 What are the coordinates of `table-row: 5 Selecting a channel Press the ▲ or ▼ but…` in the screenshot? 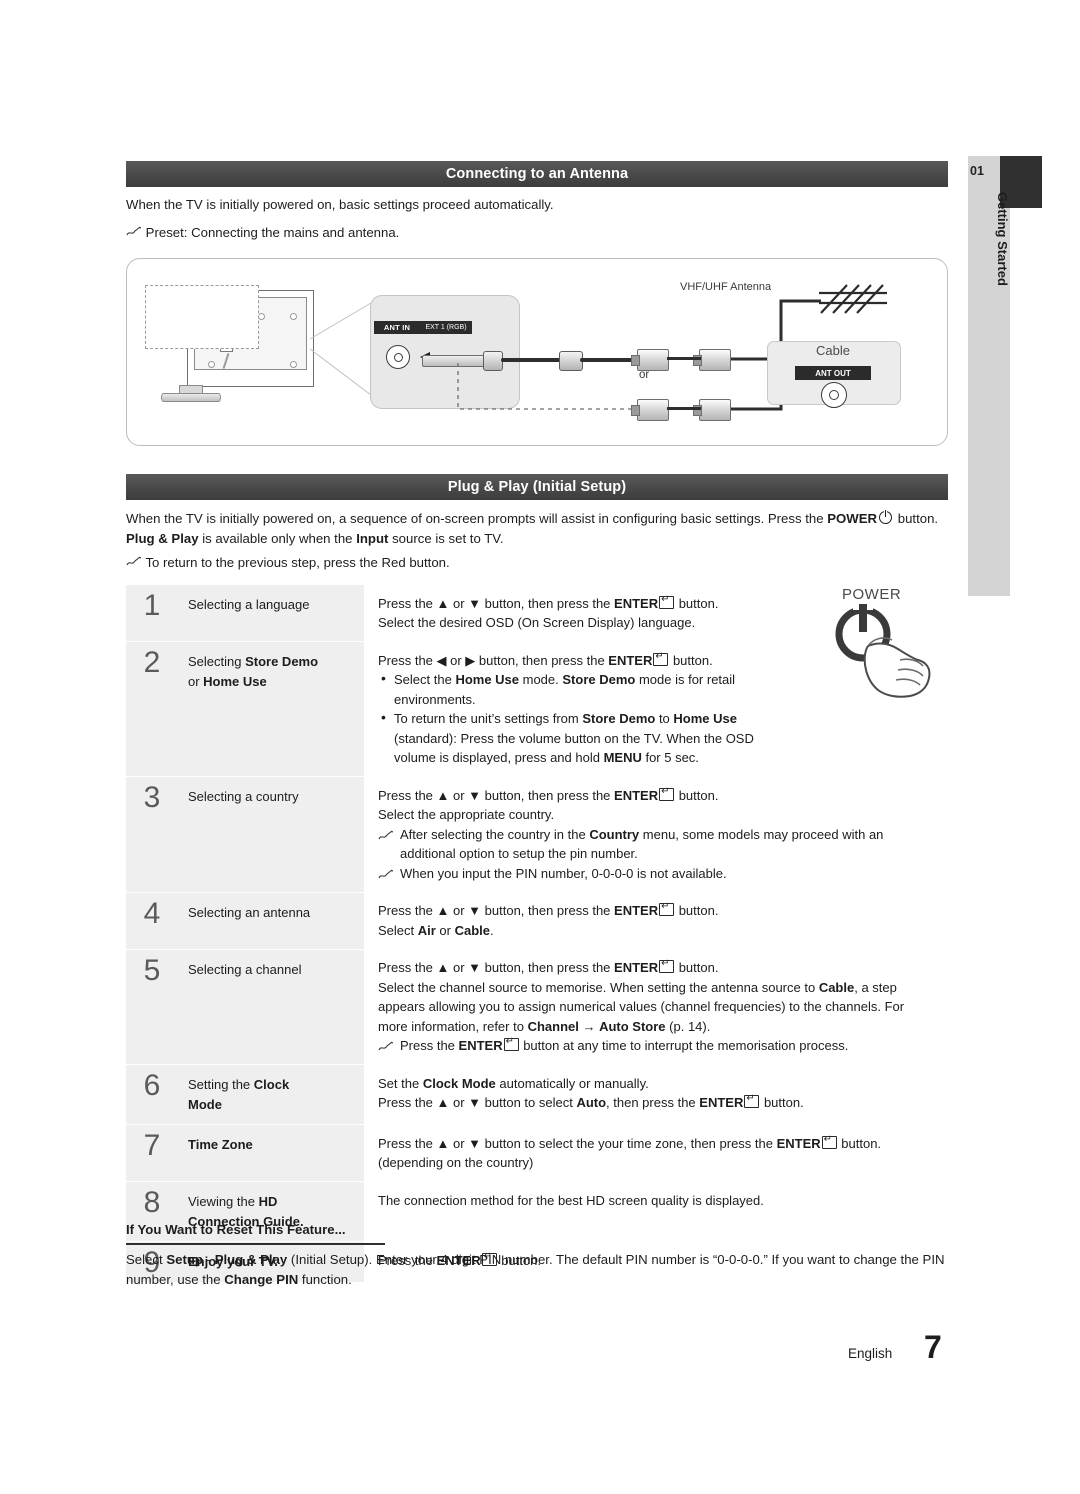 It's located at (537, 1006).